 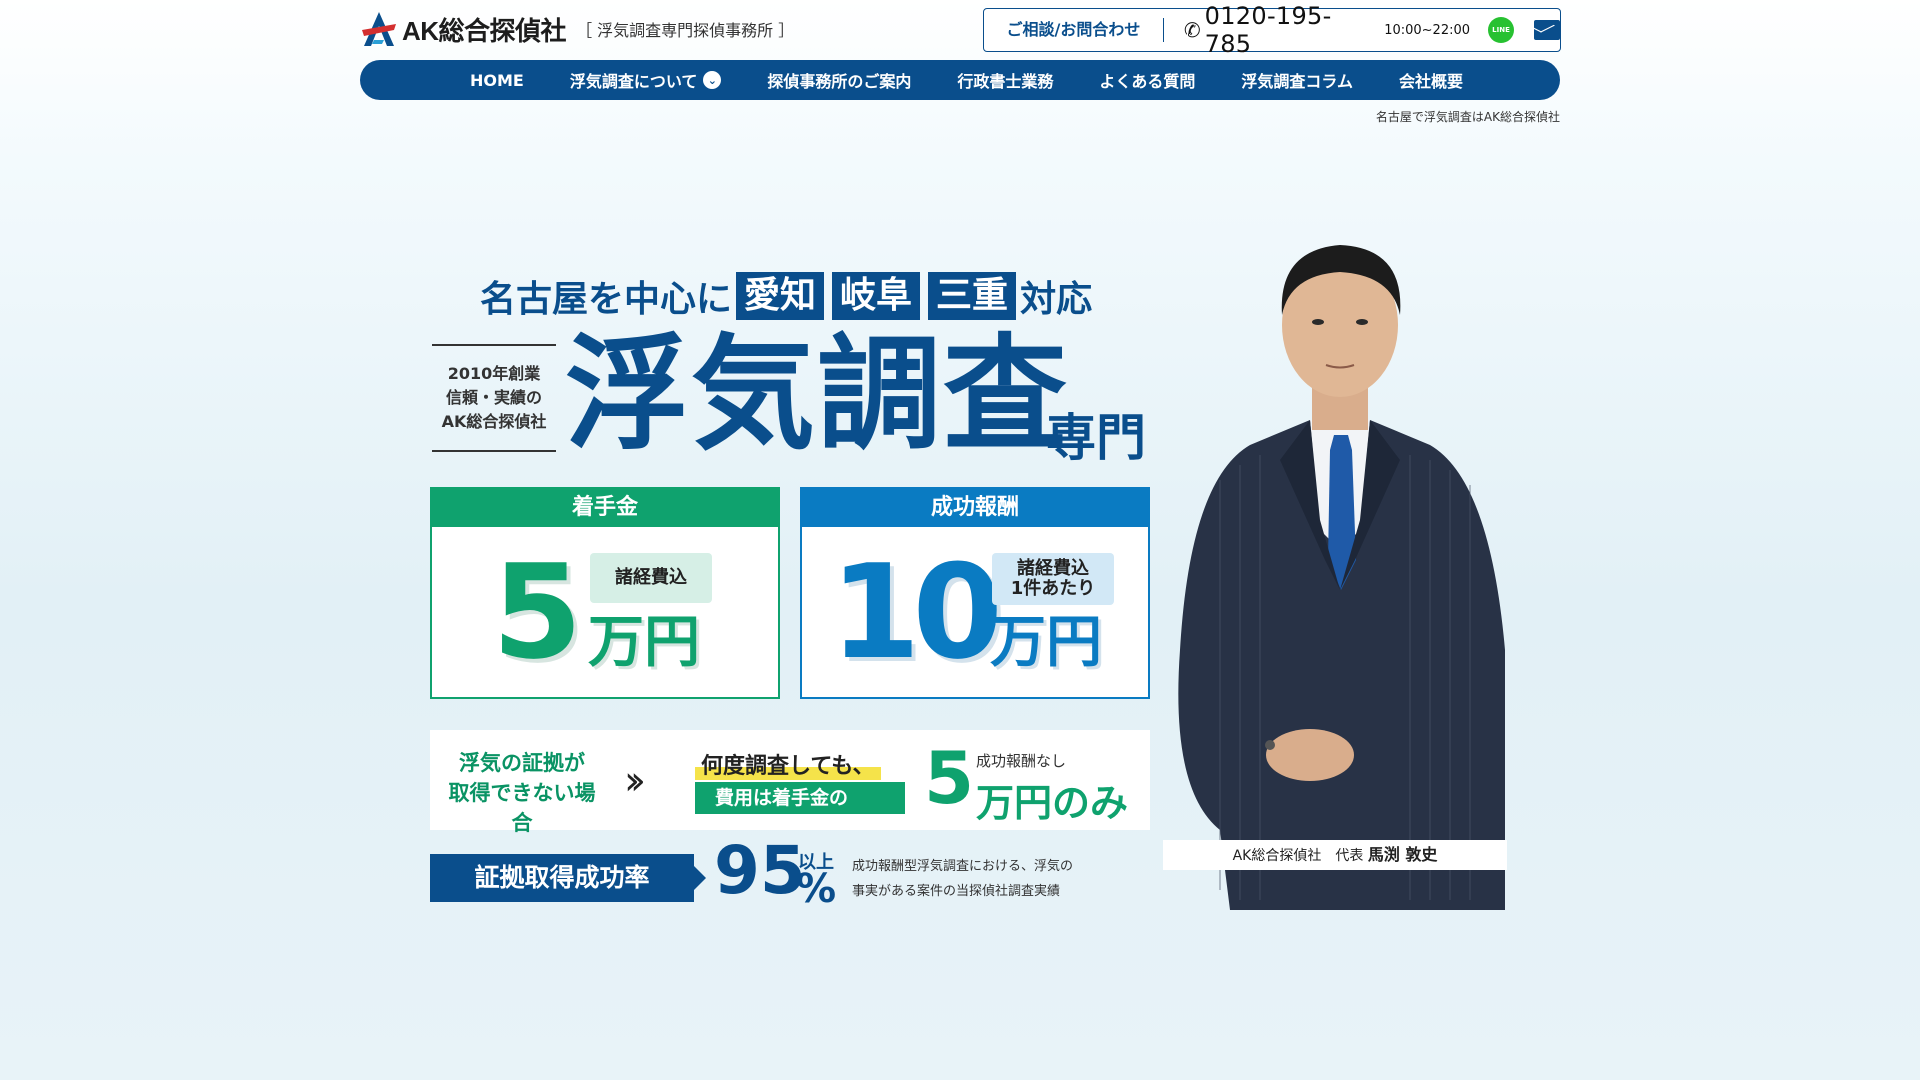 I want to click on success-fee-card: 成功報酬 10 諸経費込 1件あたり 万円, so click(x=975, y=593).